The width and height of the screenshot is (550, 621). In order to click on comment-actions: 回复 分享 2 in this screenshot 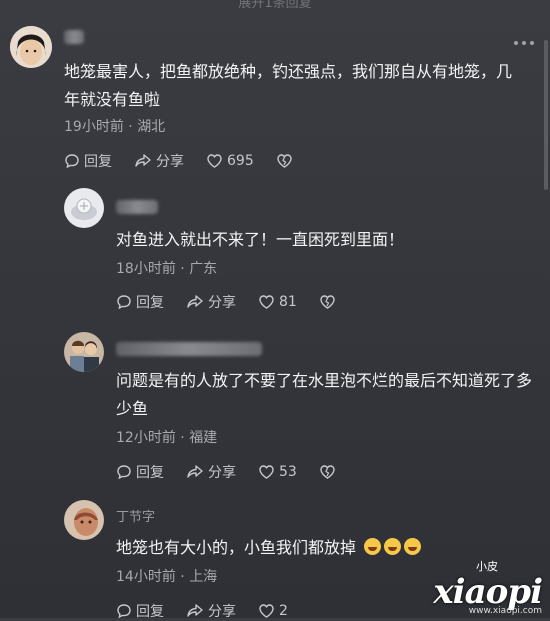, I will do `click(213, 611)`.